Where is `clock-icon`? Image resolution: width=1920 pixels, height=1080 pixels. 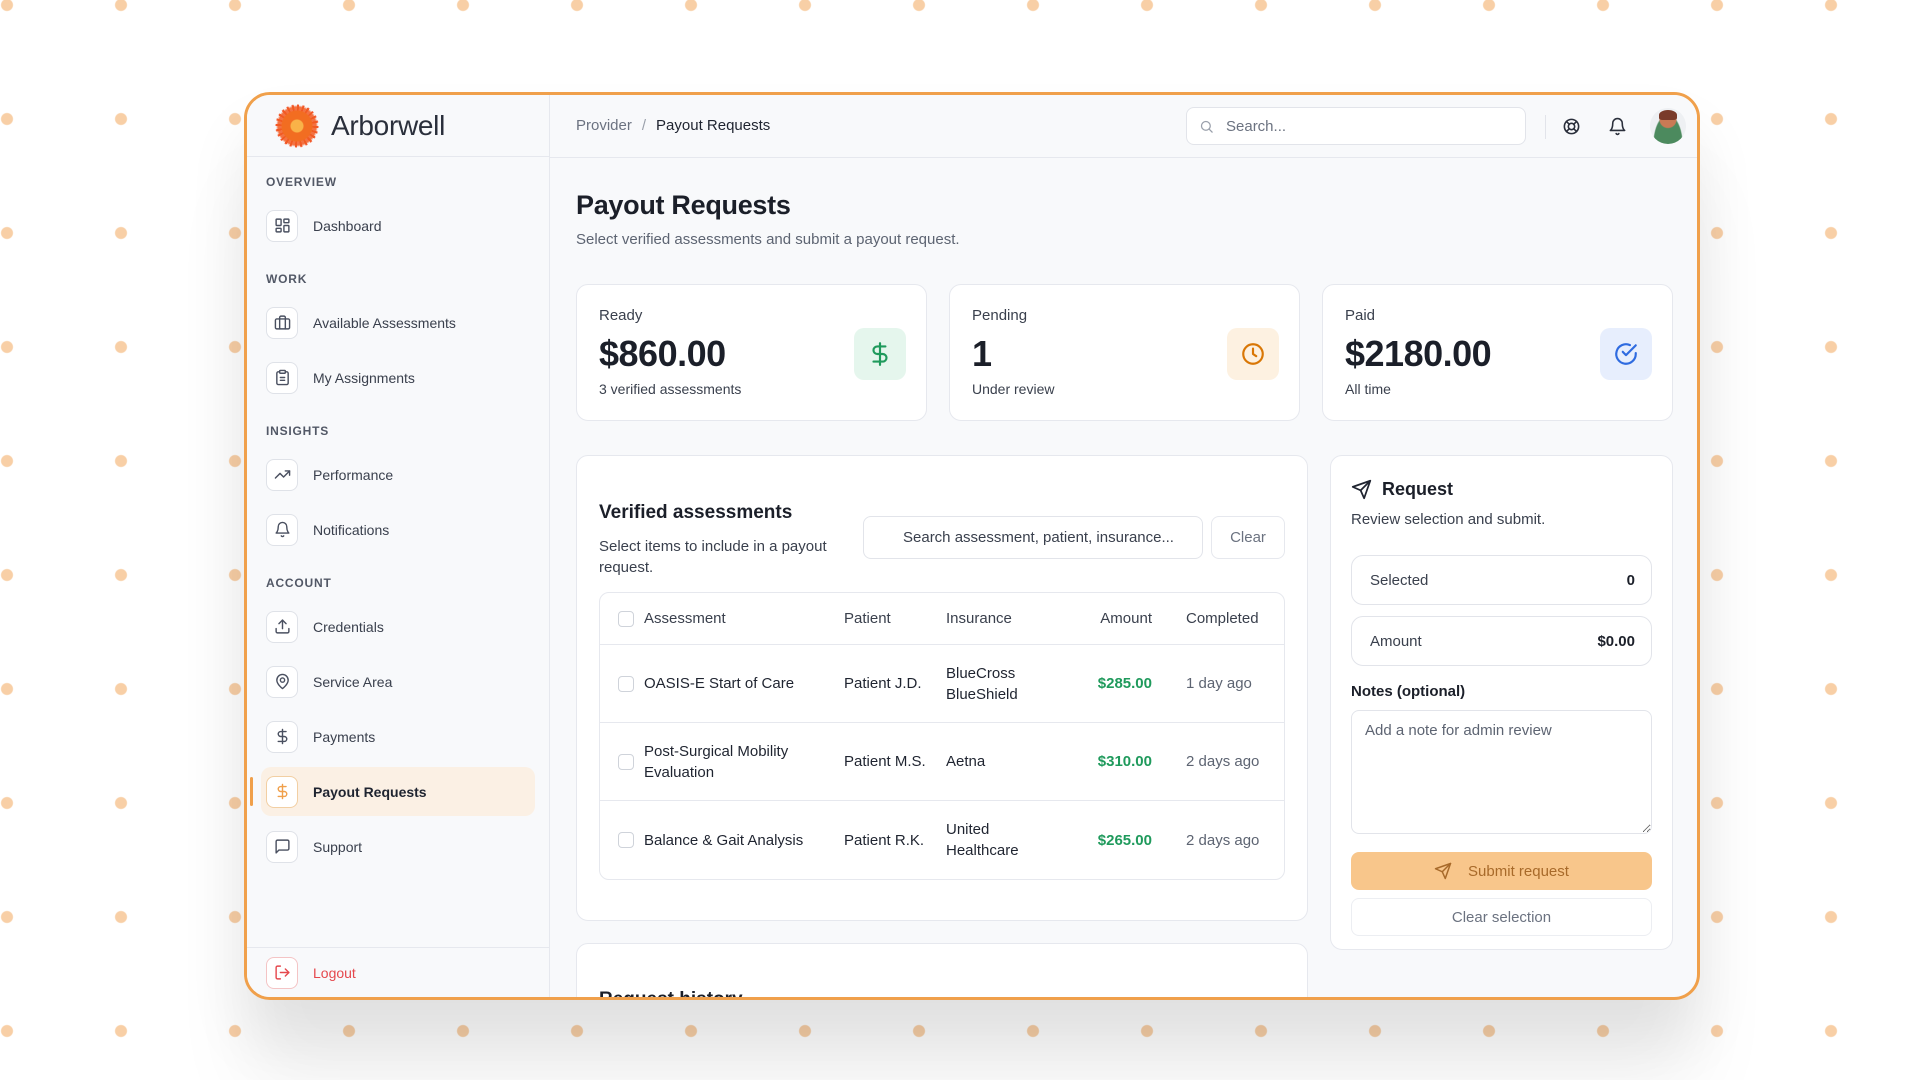
clock-icon is located at coordinates (1253, 354).